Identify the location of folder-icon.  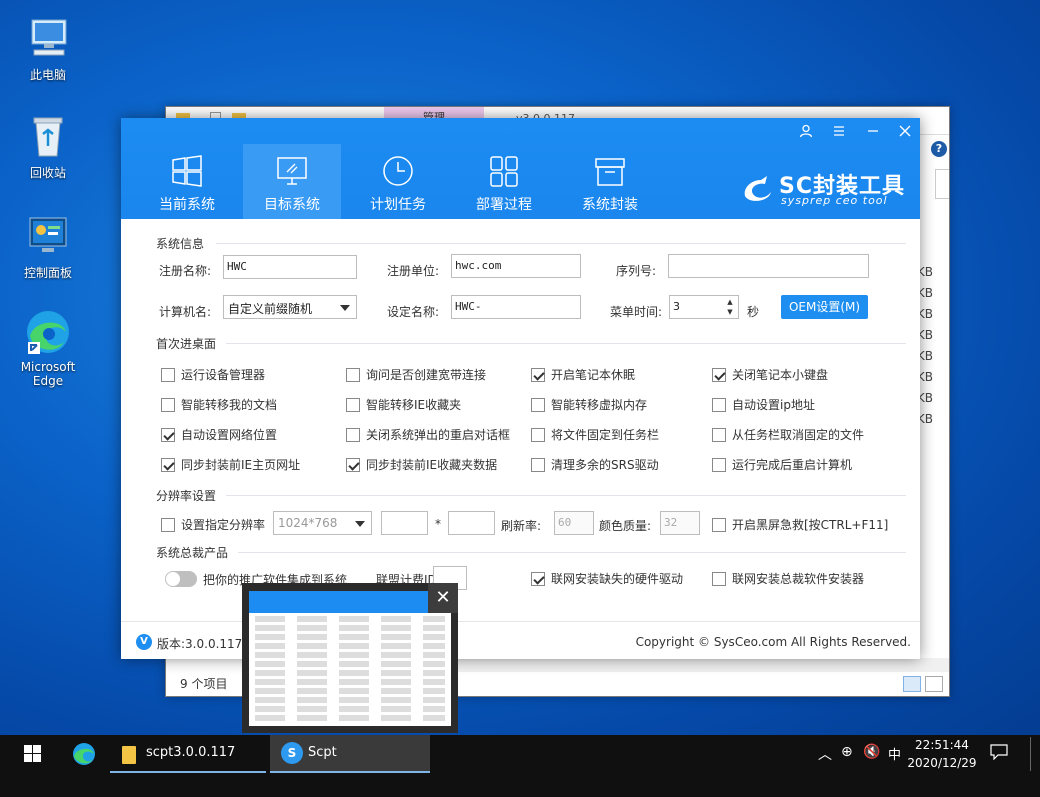
(129, 755).